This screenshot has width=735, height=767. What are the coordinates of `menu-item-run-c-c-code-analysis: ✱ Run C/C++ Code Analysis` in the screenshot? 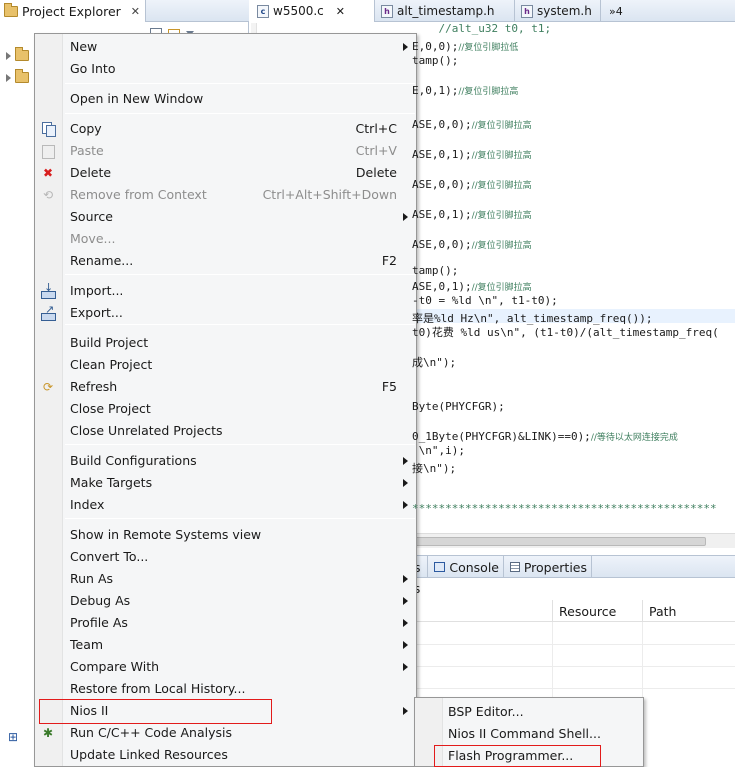 It's located at (226, 733).